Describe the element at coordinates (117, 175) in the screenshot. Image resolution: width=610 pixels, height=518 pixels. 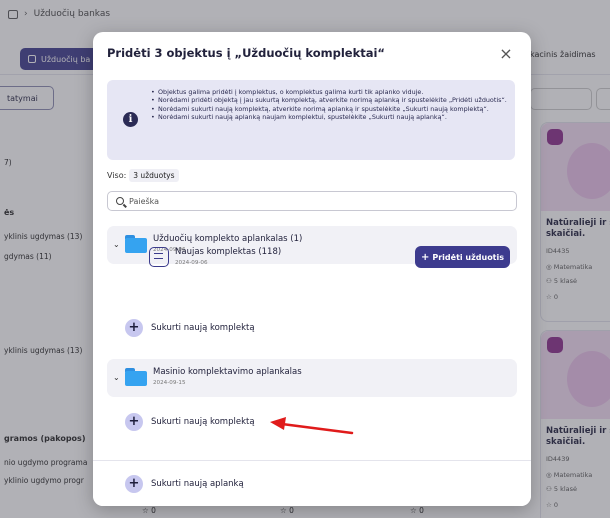
I see `total-count-label: Viso:` at that location.